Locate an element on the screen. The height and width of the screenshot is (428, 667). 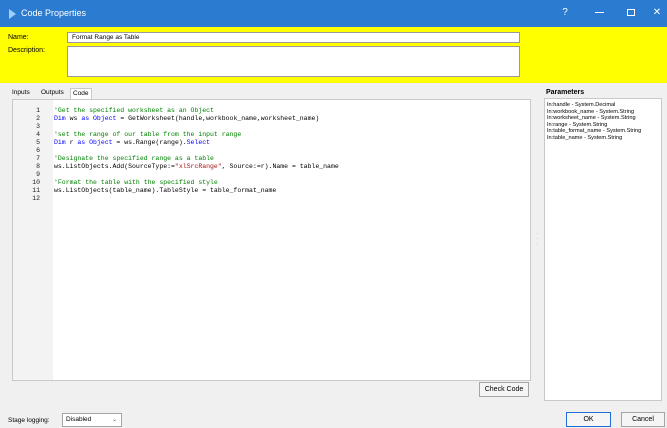
parameter-item: In:workbook_name - System.String is located at coordinates (591, 111).